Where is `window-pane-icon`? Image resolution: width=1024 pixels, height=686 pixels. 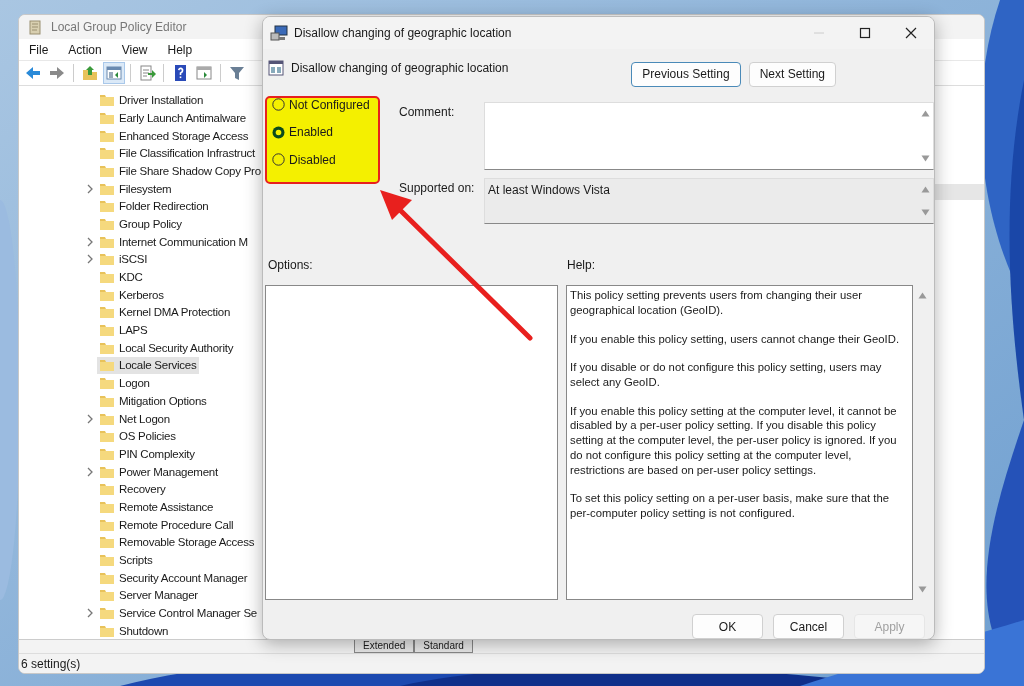 window-pane-icon is located at coordinates (204, 73).